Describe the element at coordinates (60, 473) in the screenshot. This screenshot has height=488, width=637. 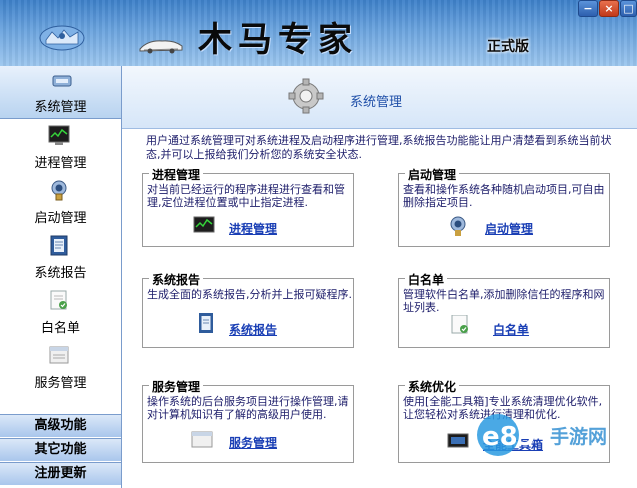
I see `sidebar-group-register: 注册更新` at that location.